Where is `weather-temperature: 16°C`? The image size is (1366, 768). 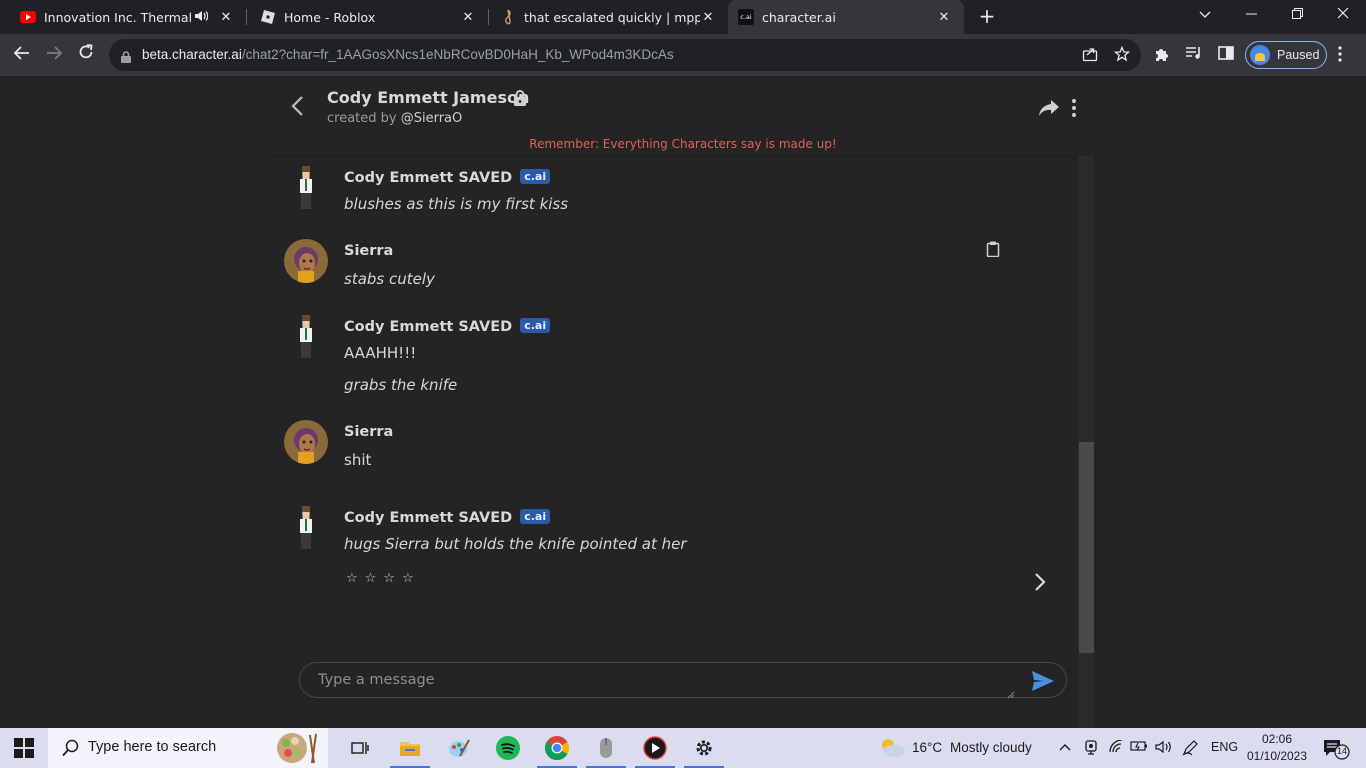
weather-temperature: 16°C is located at coordinates (927, 747).